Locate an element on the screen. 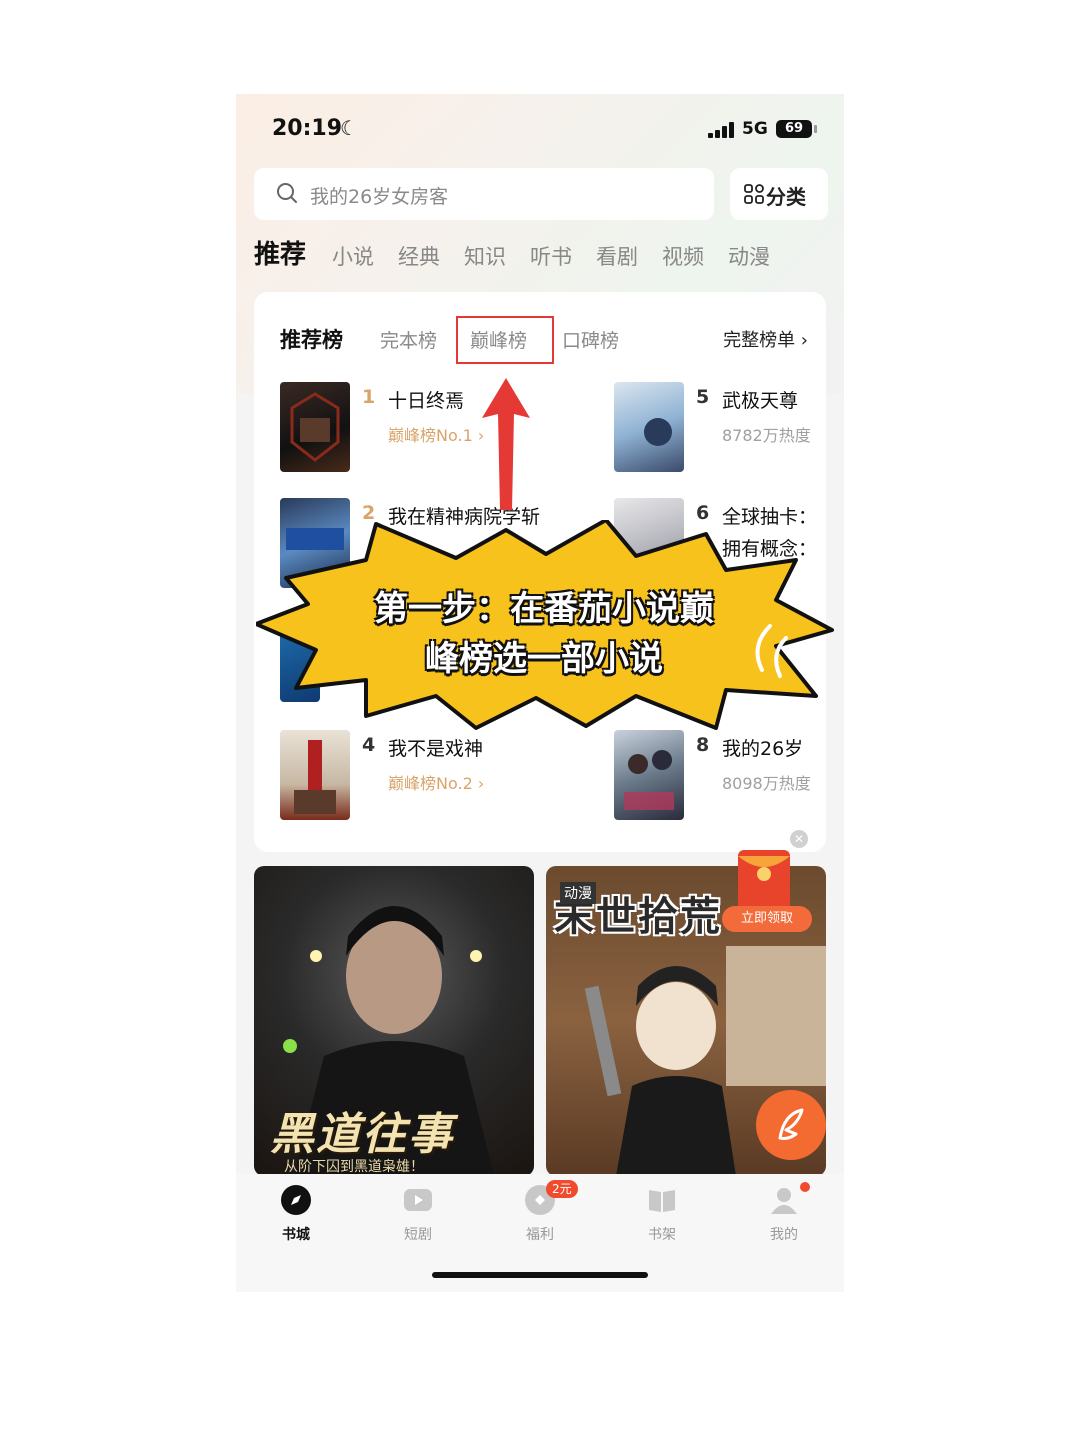 This screenshot has height=1440, width=1080. book-title: 十日终焉 is located at coordinates (426, 401).